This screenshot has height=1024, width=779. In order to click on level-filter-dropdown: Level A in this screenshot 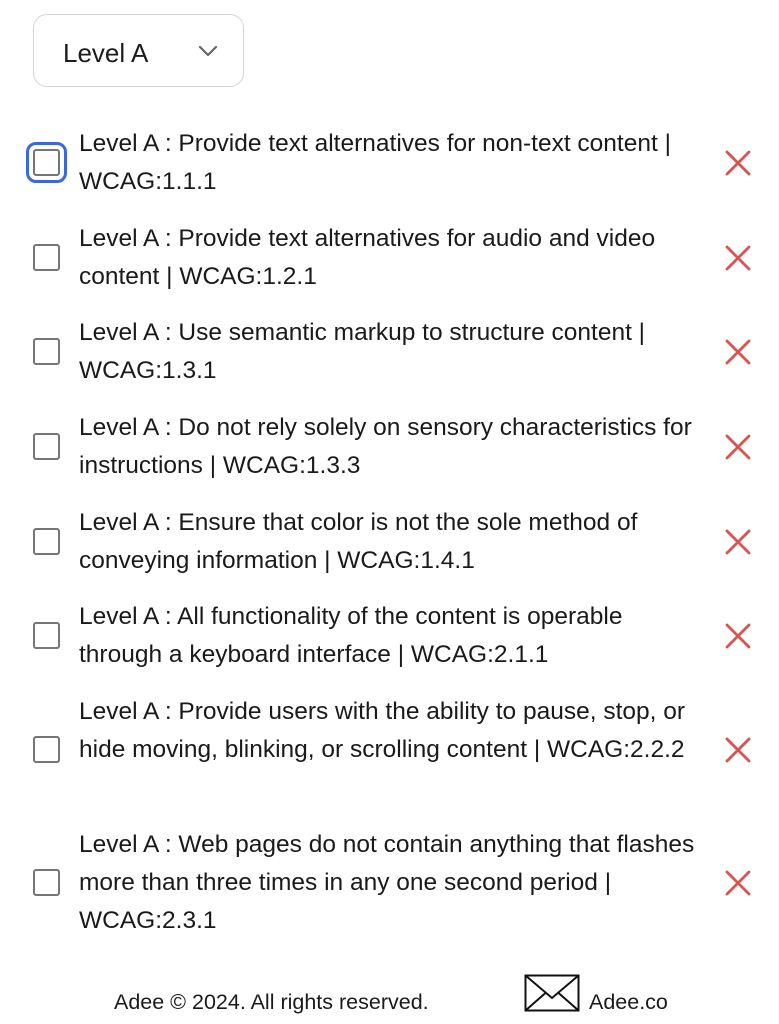, I will do `click(138, 50)`.